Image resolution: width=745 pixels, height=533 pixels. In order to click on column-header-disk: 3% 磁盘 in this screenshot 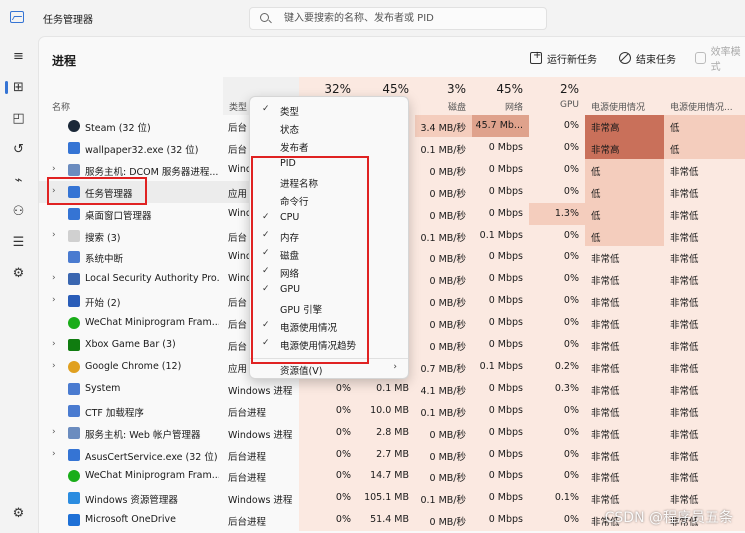, I will do `click(443, 96)`.